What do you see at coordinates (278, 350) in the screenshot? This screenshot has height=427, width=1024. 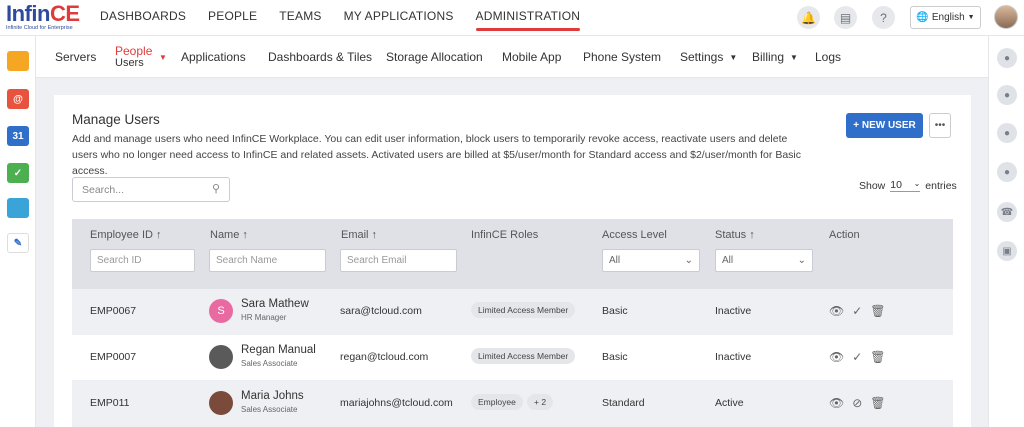 I see `user-name: Regan Manual` at bounding box center [278, 350].